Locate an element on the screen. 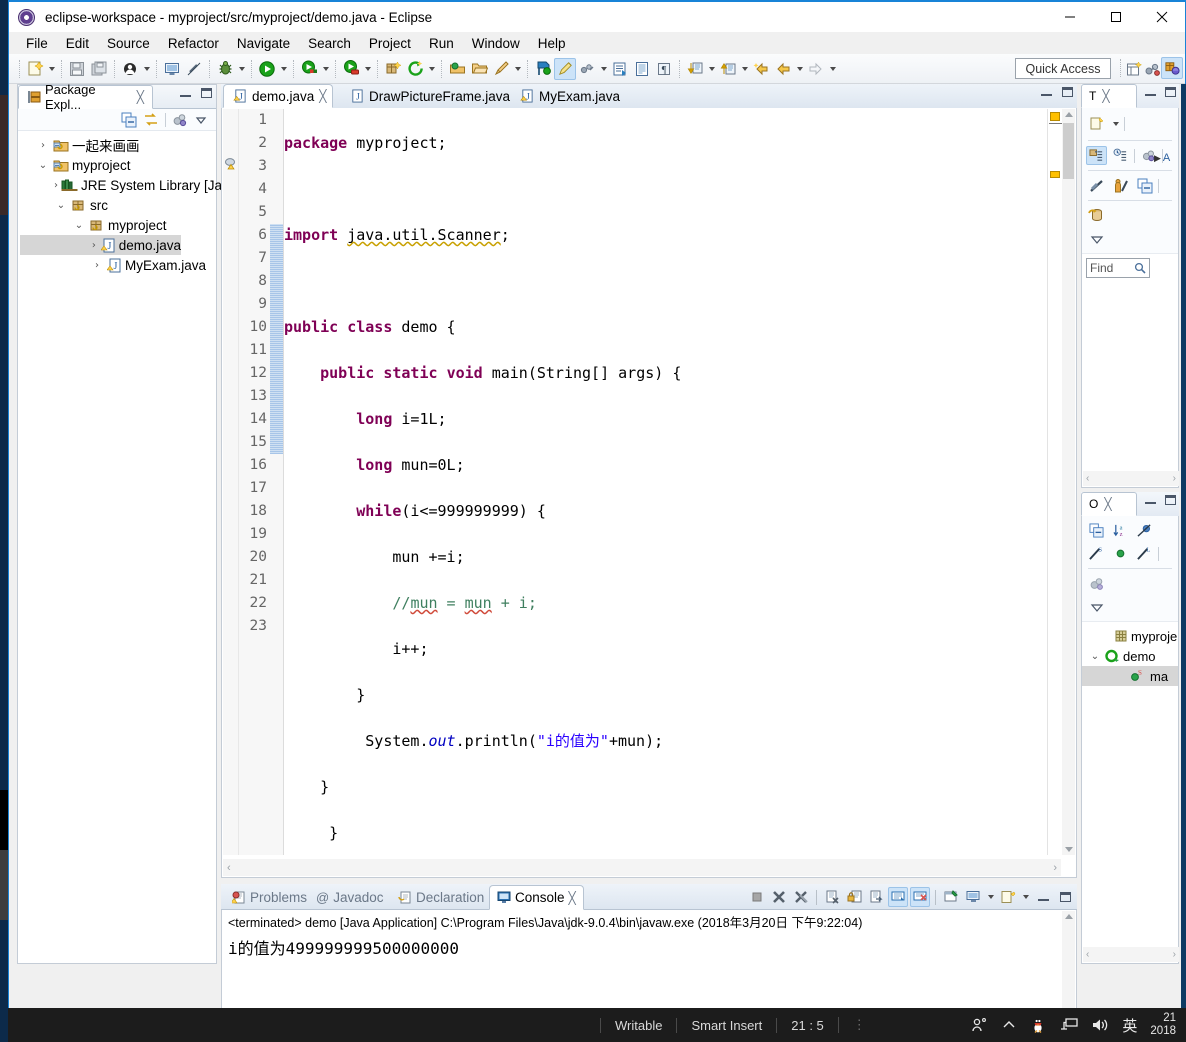  tab-declaration: Declaration is located at coordinates (441, 897).